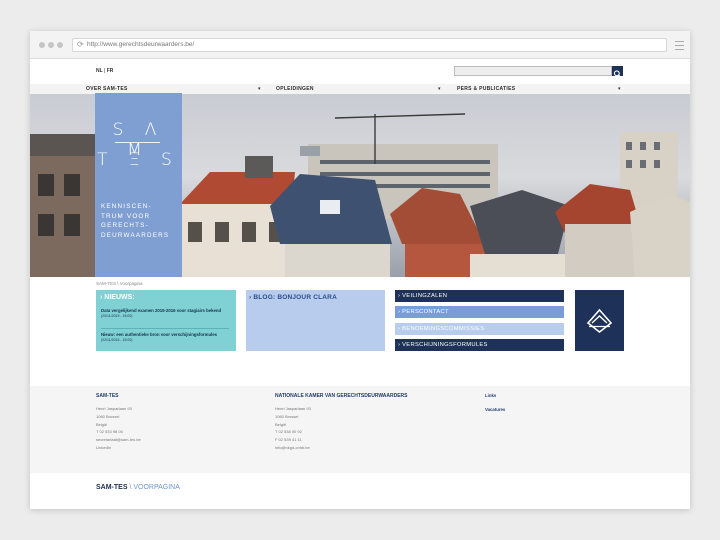 Image resolution: width=720 pixels, height=540 pixels. What do you see at coordinates (99, 71) in the screenshot?
I see `lang-nl-link: NL` at bounding box center [99, 71].